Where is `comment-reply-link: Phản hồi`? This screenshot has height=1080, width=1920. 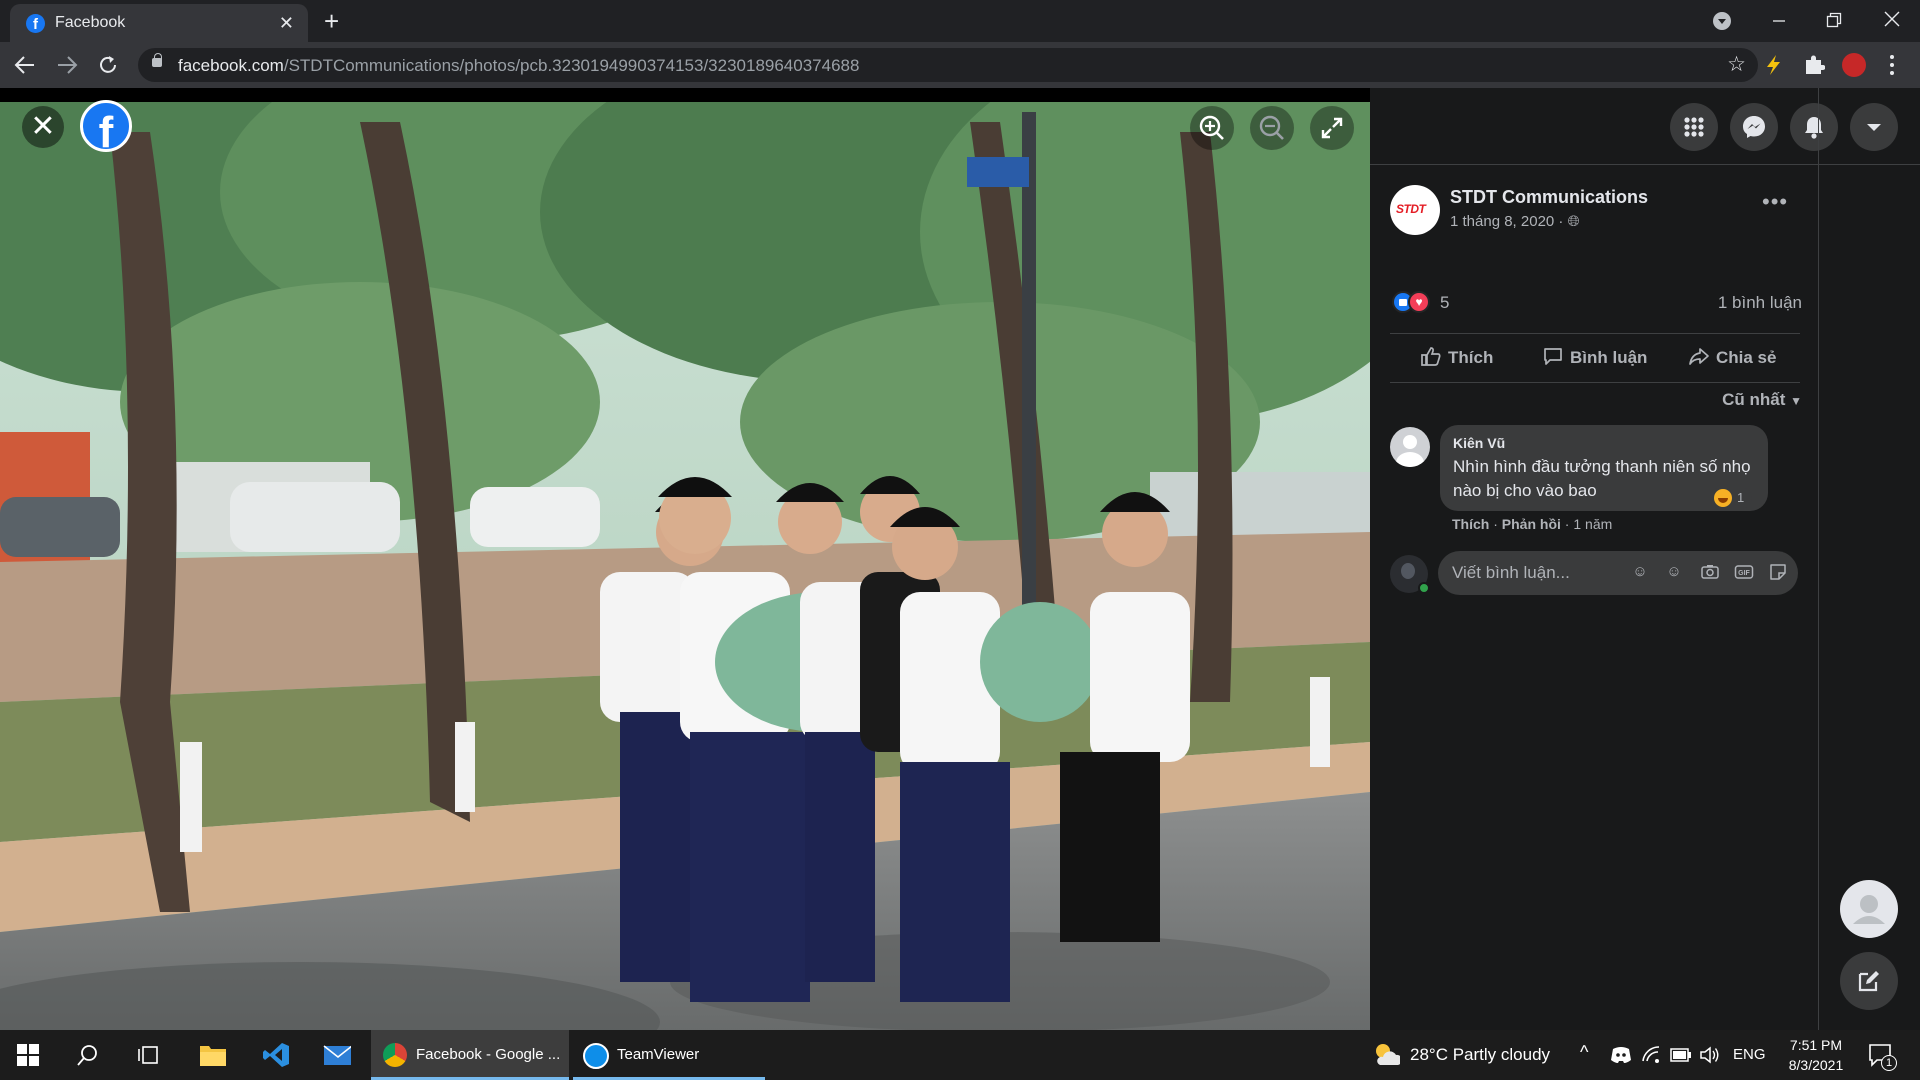
comment-reply-link: Phản hồi is located at coordinates (1531, 524).